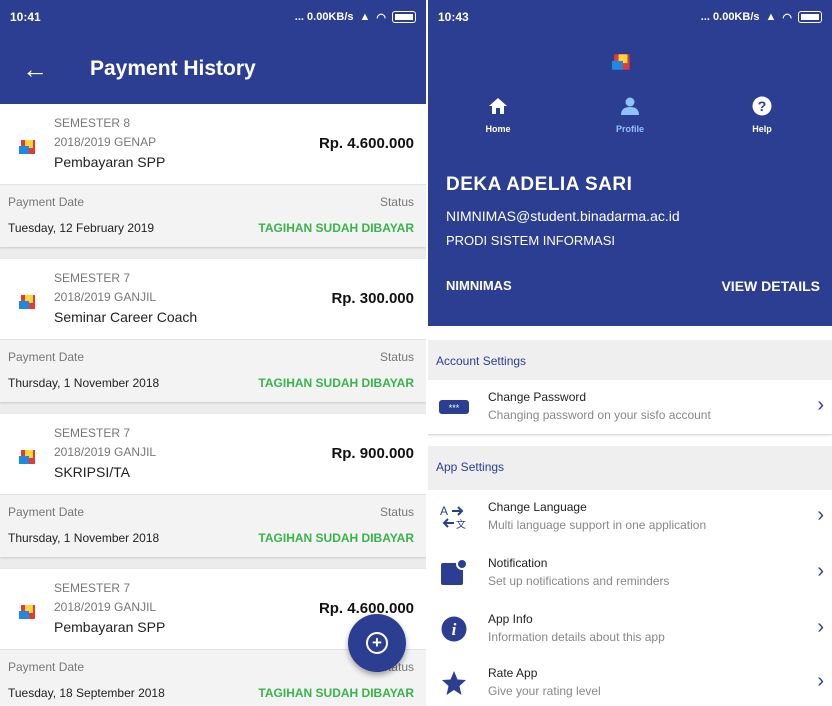 The image size is (832, 706). What do you see at coordinates (762, 129) in the screenshot?
I see `nav-help-label: Help` at bounding box center [762, 129].